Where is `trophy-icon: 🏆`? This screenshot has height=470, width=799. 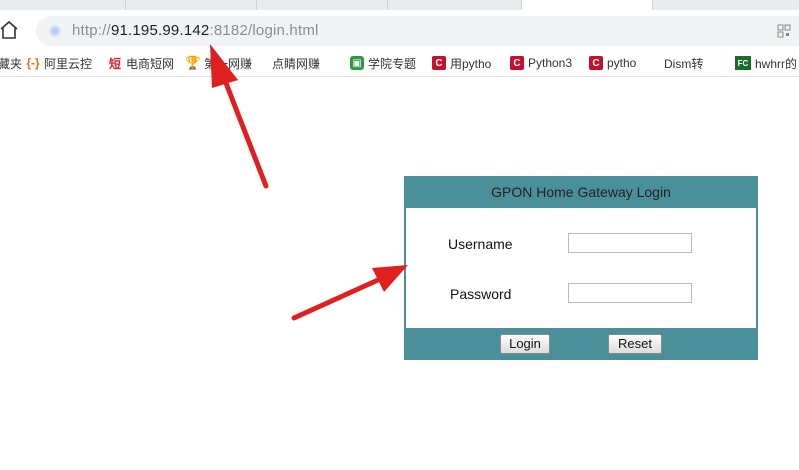
trophy-icon: 🏆 is located at coordinates (194, 62).